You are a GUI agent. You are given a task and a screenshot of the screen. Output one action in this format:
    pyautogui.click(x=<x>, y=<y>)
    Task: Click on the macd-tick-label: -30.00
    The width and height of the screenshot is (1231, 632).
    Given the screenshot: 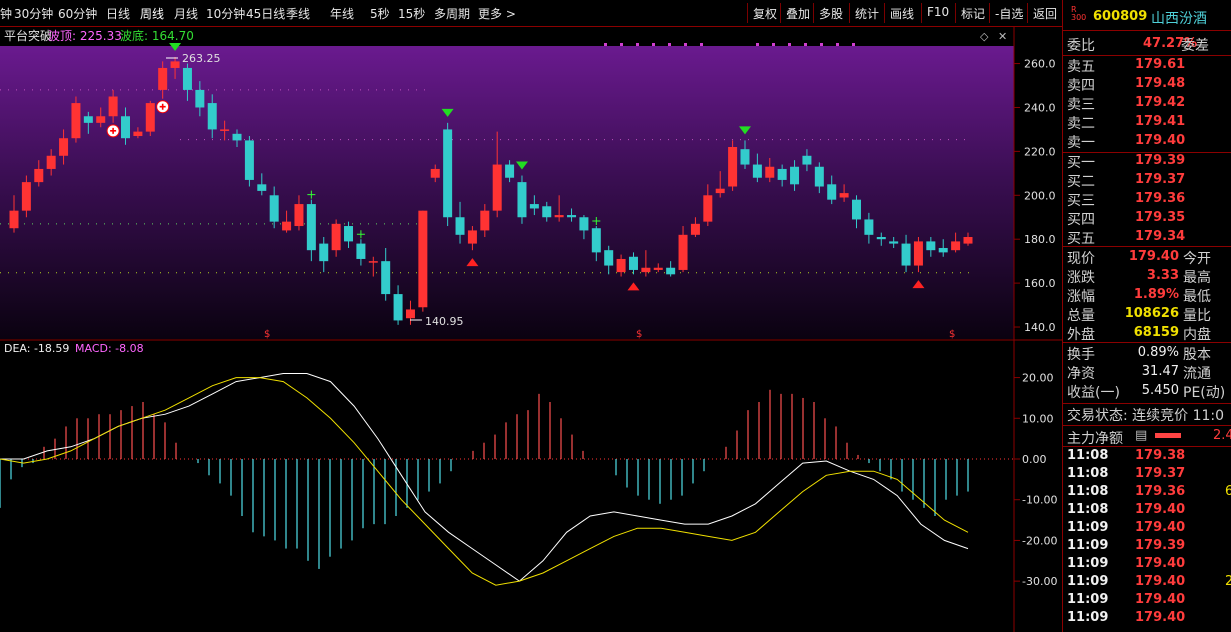 What is the action you would take?
    pyautogui.click(x=1039, y=581)
    